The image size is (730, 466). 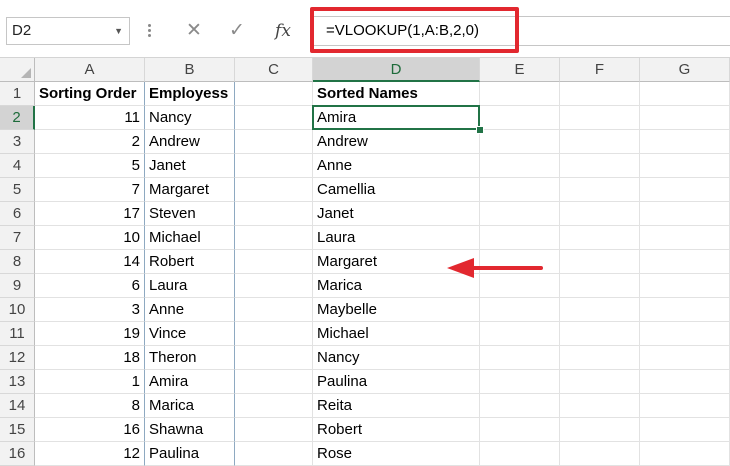 What do you see at coordinates (495, 268) in the screenshot?
I see `annotation-arrow` at bounding box center [495, 268].